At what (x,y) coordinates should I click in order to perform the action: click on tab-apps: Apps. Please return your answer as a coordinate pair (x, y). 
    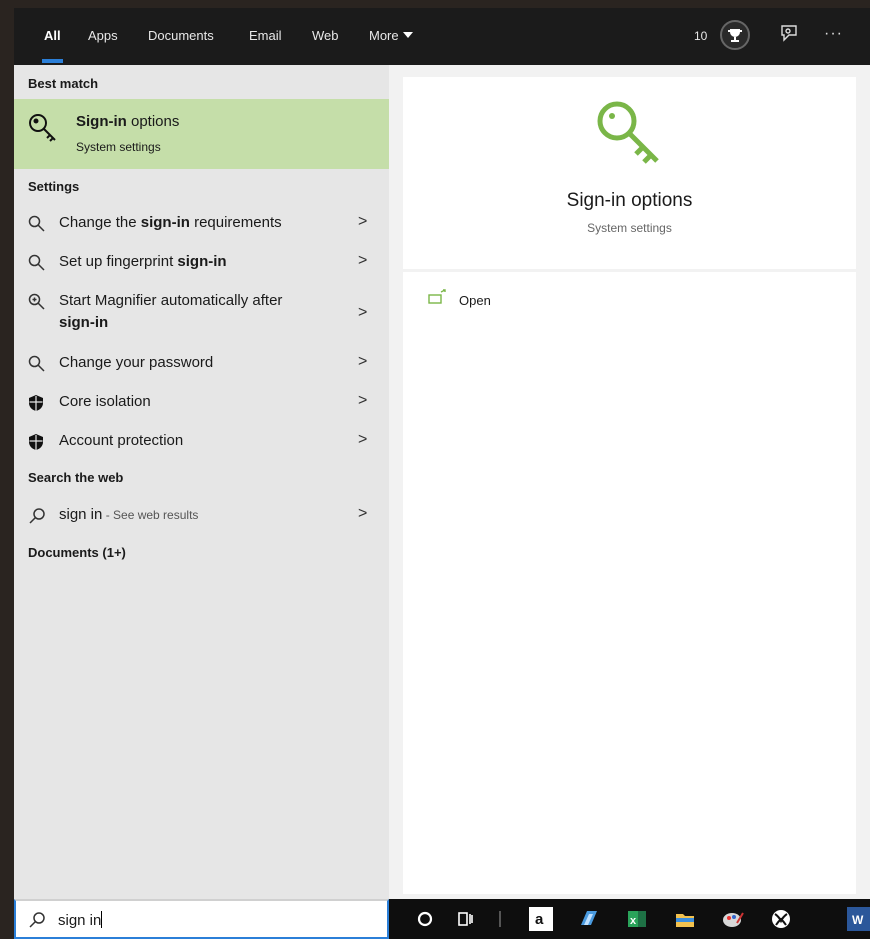
    Looking at the image, I should click on (103, 35).